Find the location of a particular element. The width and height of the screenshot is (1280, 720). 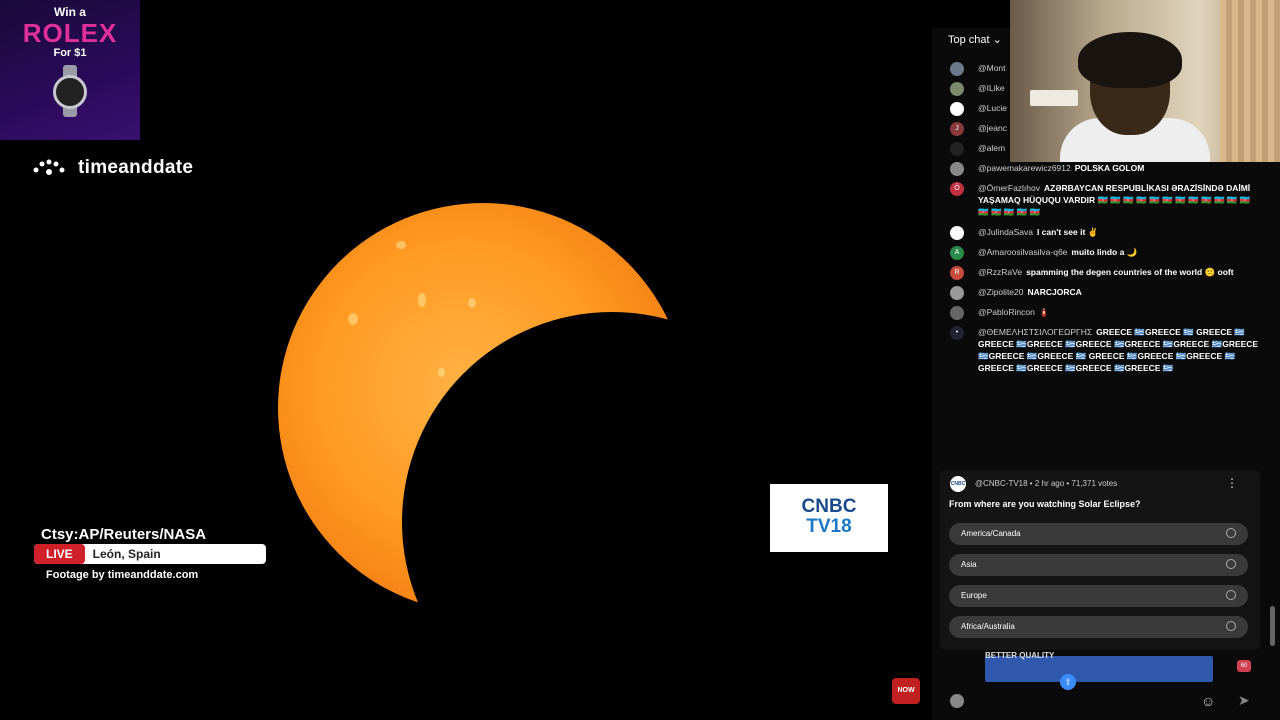

chat-message: A @Amaroosilvasilva-q6e muito lindo a 🌙 is located at coordinates (1100, 253).